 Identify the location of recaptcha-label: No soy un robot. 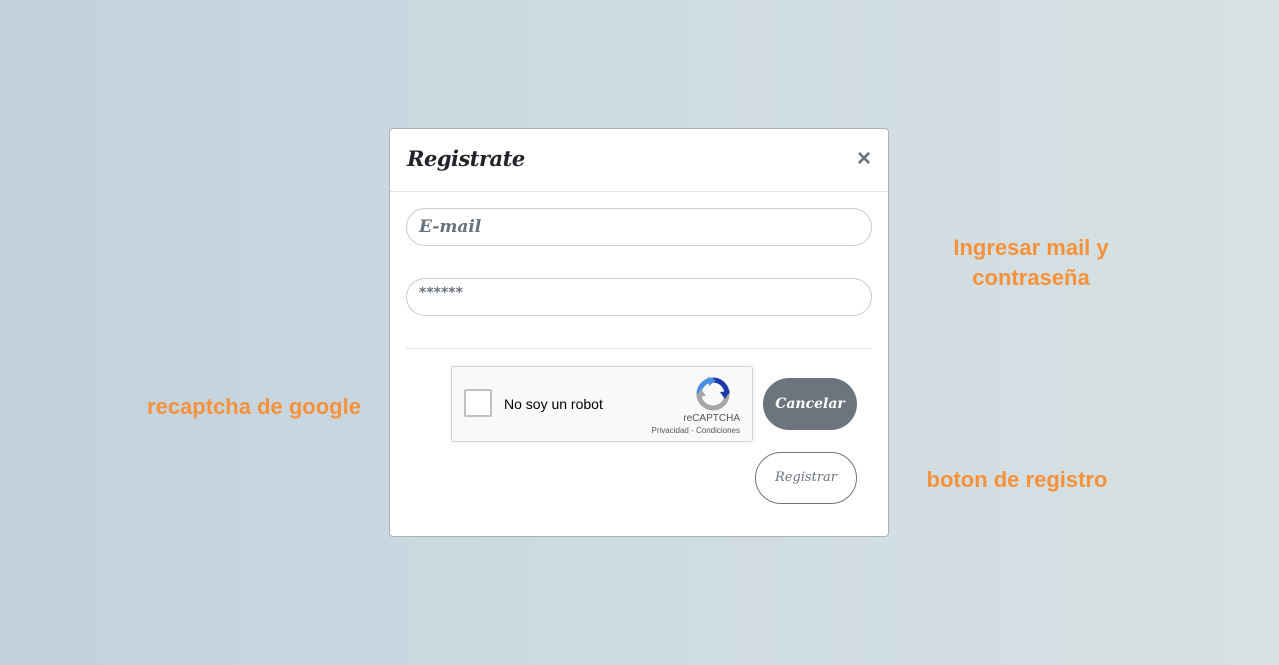
(553, 404).